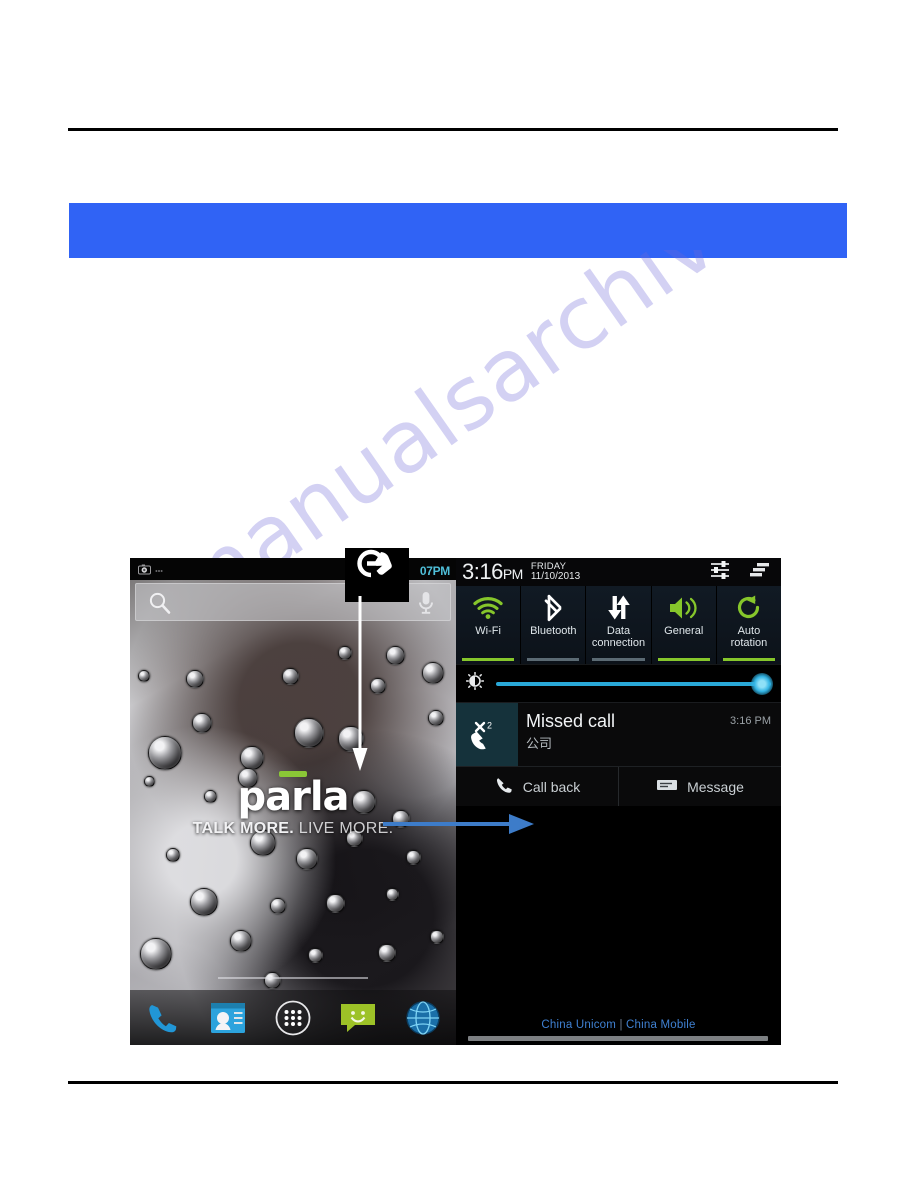 This screenshot has width=918, height=1188. Describe the element at coordinates (553, 659) in the screenshot. I see `quick-setting-bluetooth-state` at that location.